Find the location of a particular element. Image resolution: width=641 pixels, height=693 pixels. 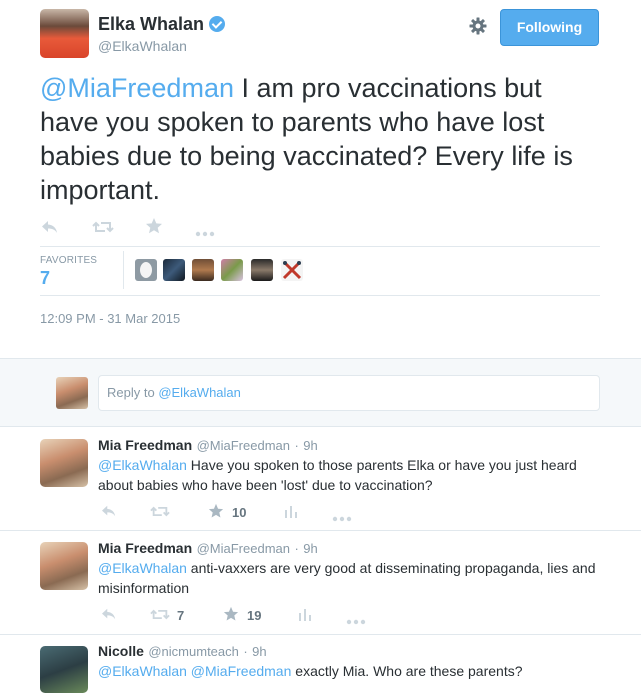

stats-divider-top is located at coordinates (320, 246).